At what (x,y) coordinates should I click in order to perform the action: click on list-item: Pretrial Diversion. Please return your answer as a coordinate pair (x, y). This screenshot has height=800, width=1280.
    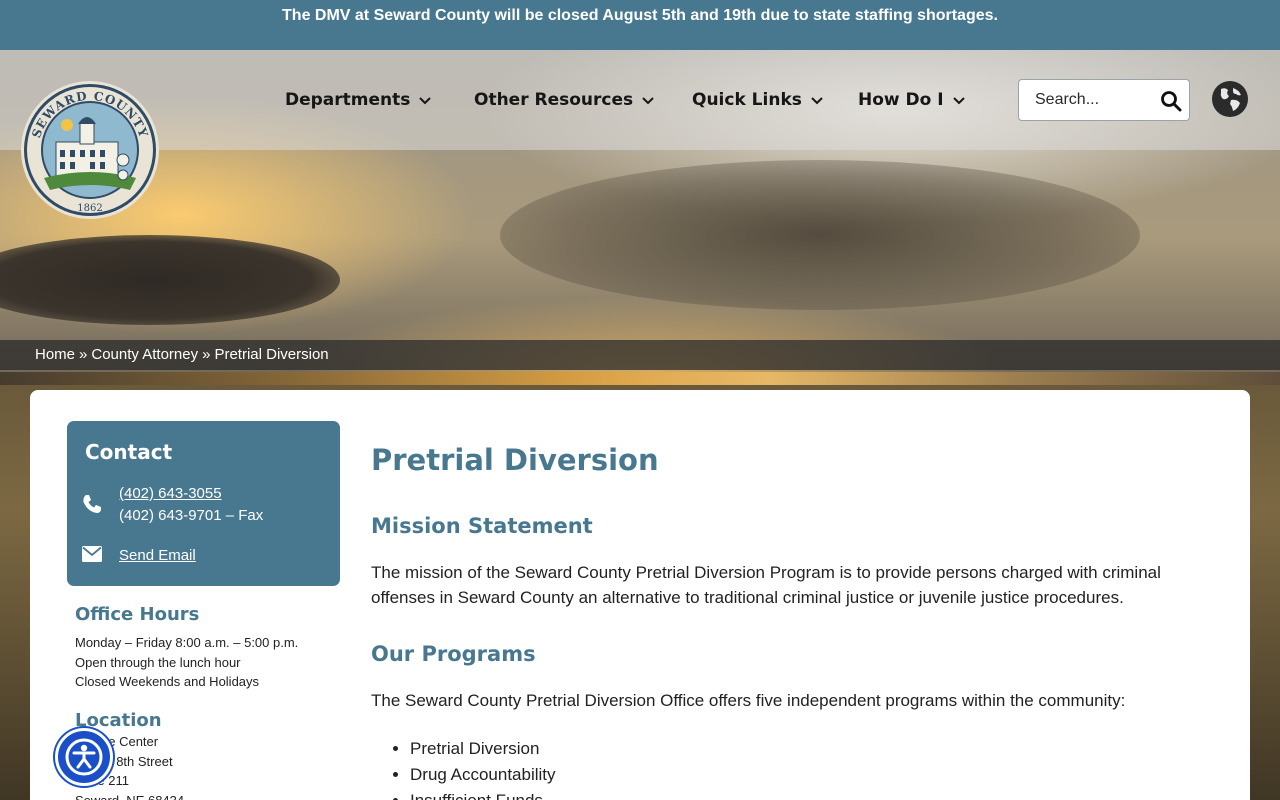
    Looking at the image, I should click on (483, 749).